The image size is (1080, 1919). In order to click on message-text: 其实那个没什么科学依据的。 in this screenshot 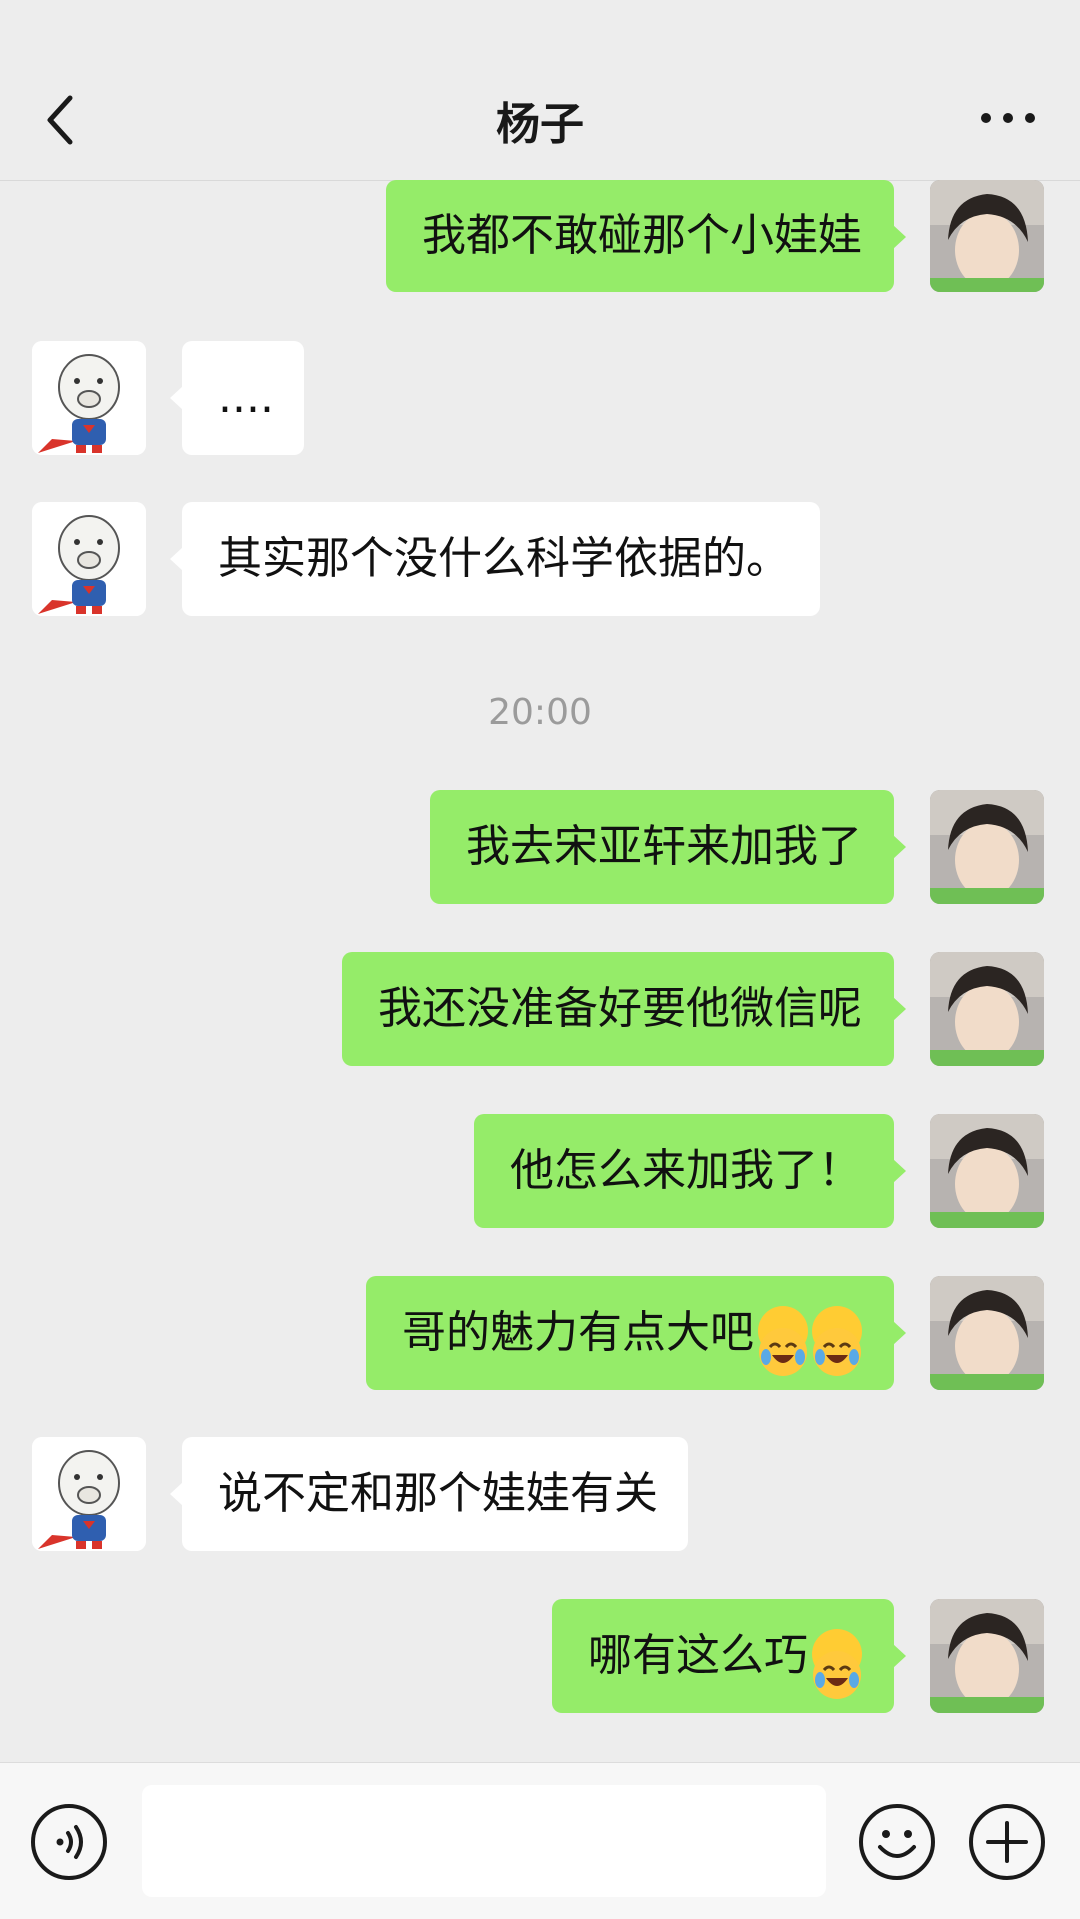, I will do `click(504, 558)`.